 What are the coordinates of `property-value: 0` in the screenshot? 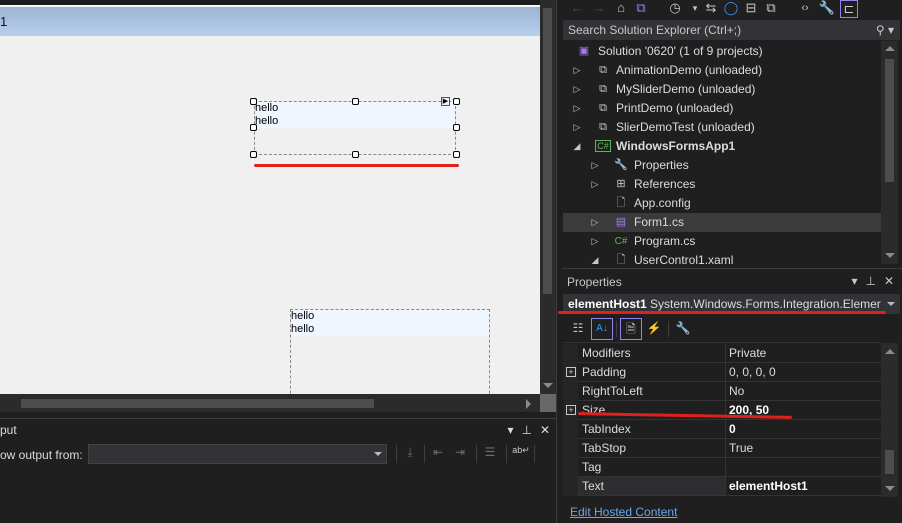 It's located at (803, 429).